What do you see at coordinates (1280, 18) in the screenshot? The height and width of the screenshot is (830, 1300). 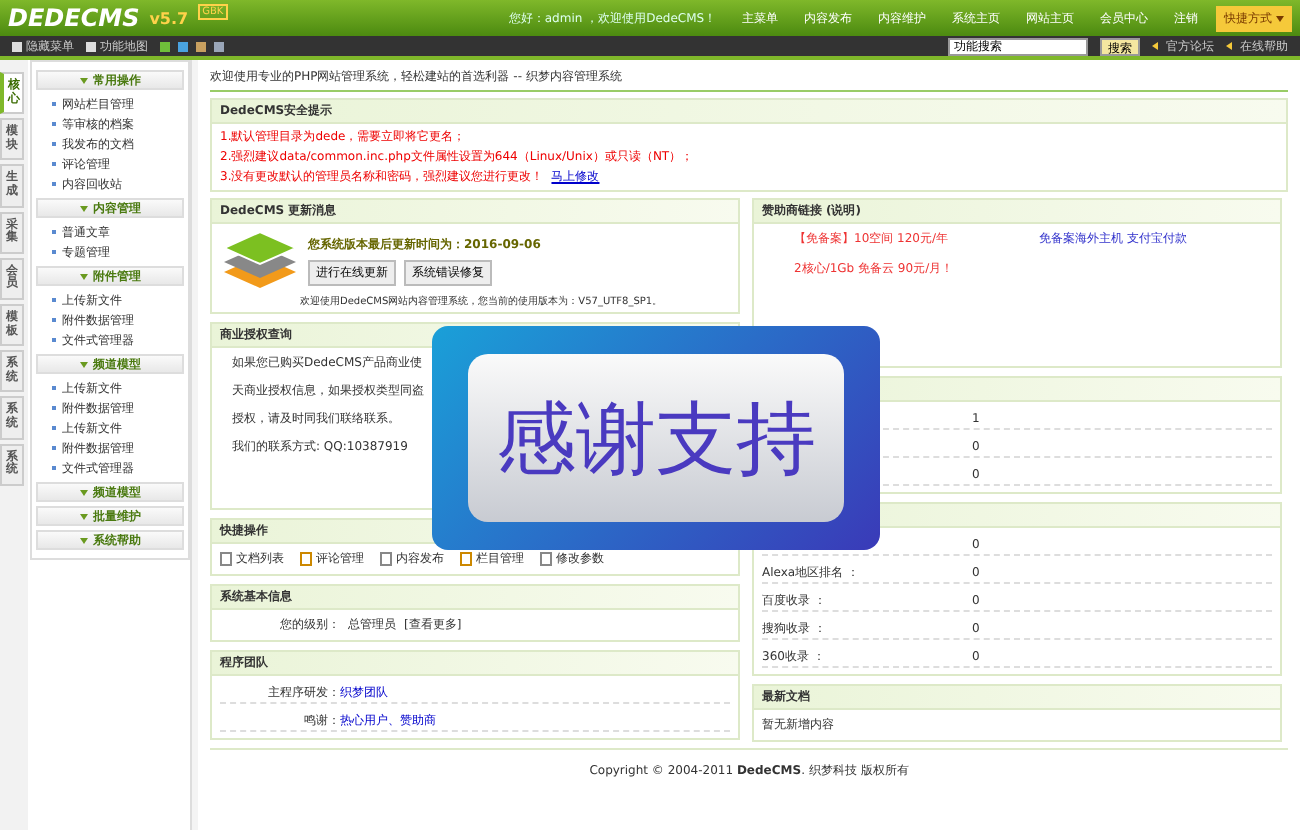 I see `caret-icon` at bounding box center [1280, 18].